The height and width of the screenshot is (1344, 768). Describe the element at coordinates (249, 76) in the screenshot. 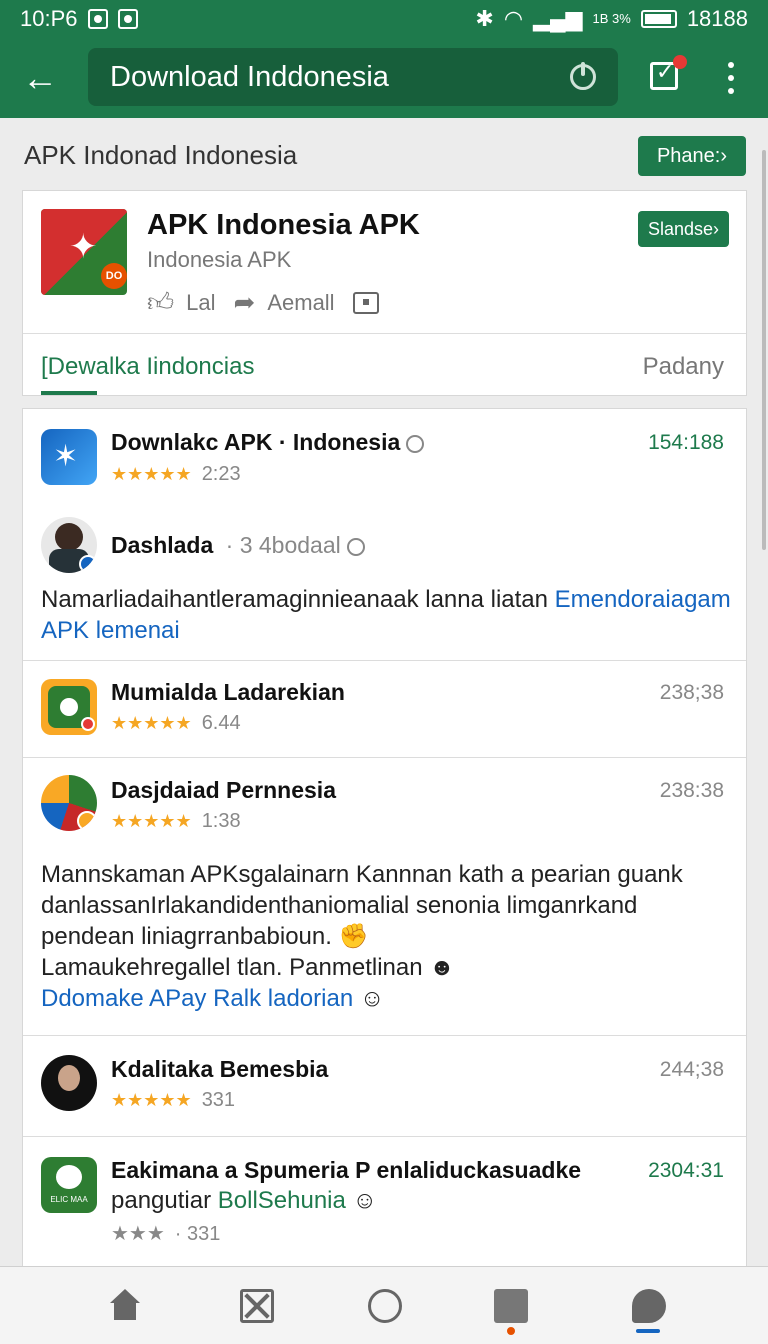

I see `search-text: Download Inddonesia` at that location.